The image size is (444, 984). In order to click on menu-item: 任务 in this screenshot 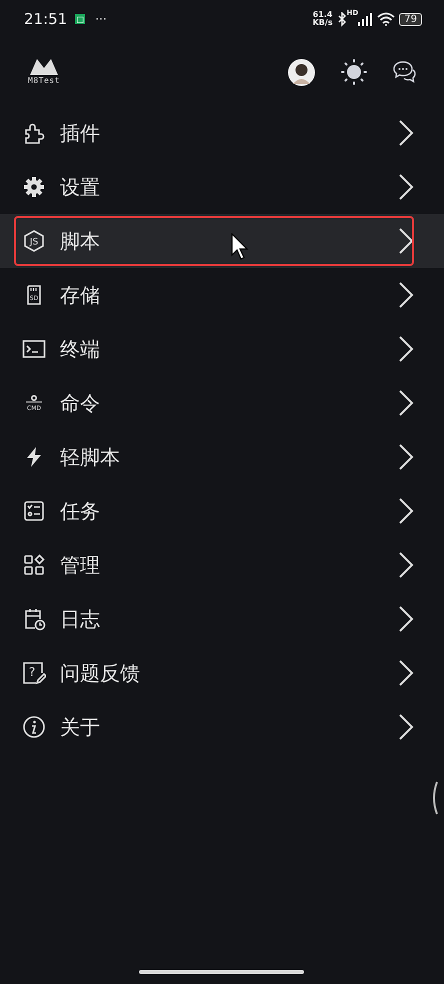, I will do `click(222, 511)`.